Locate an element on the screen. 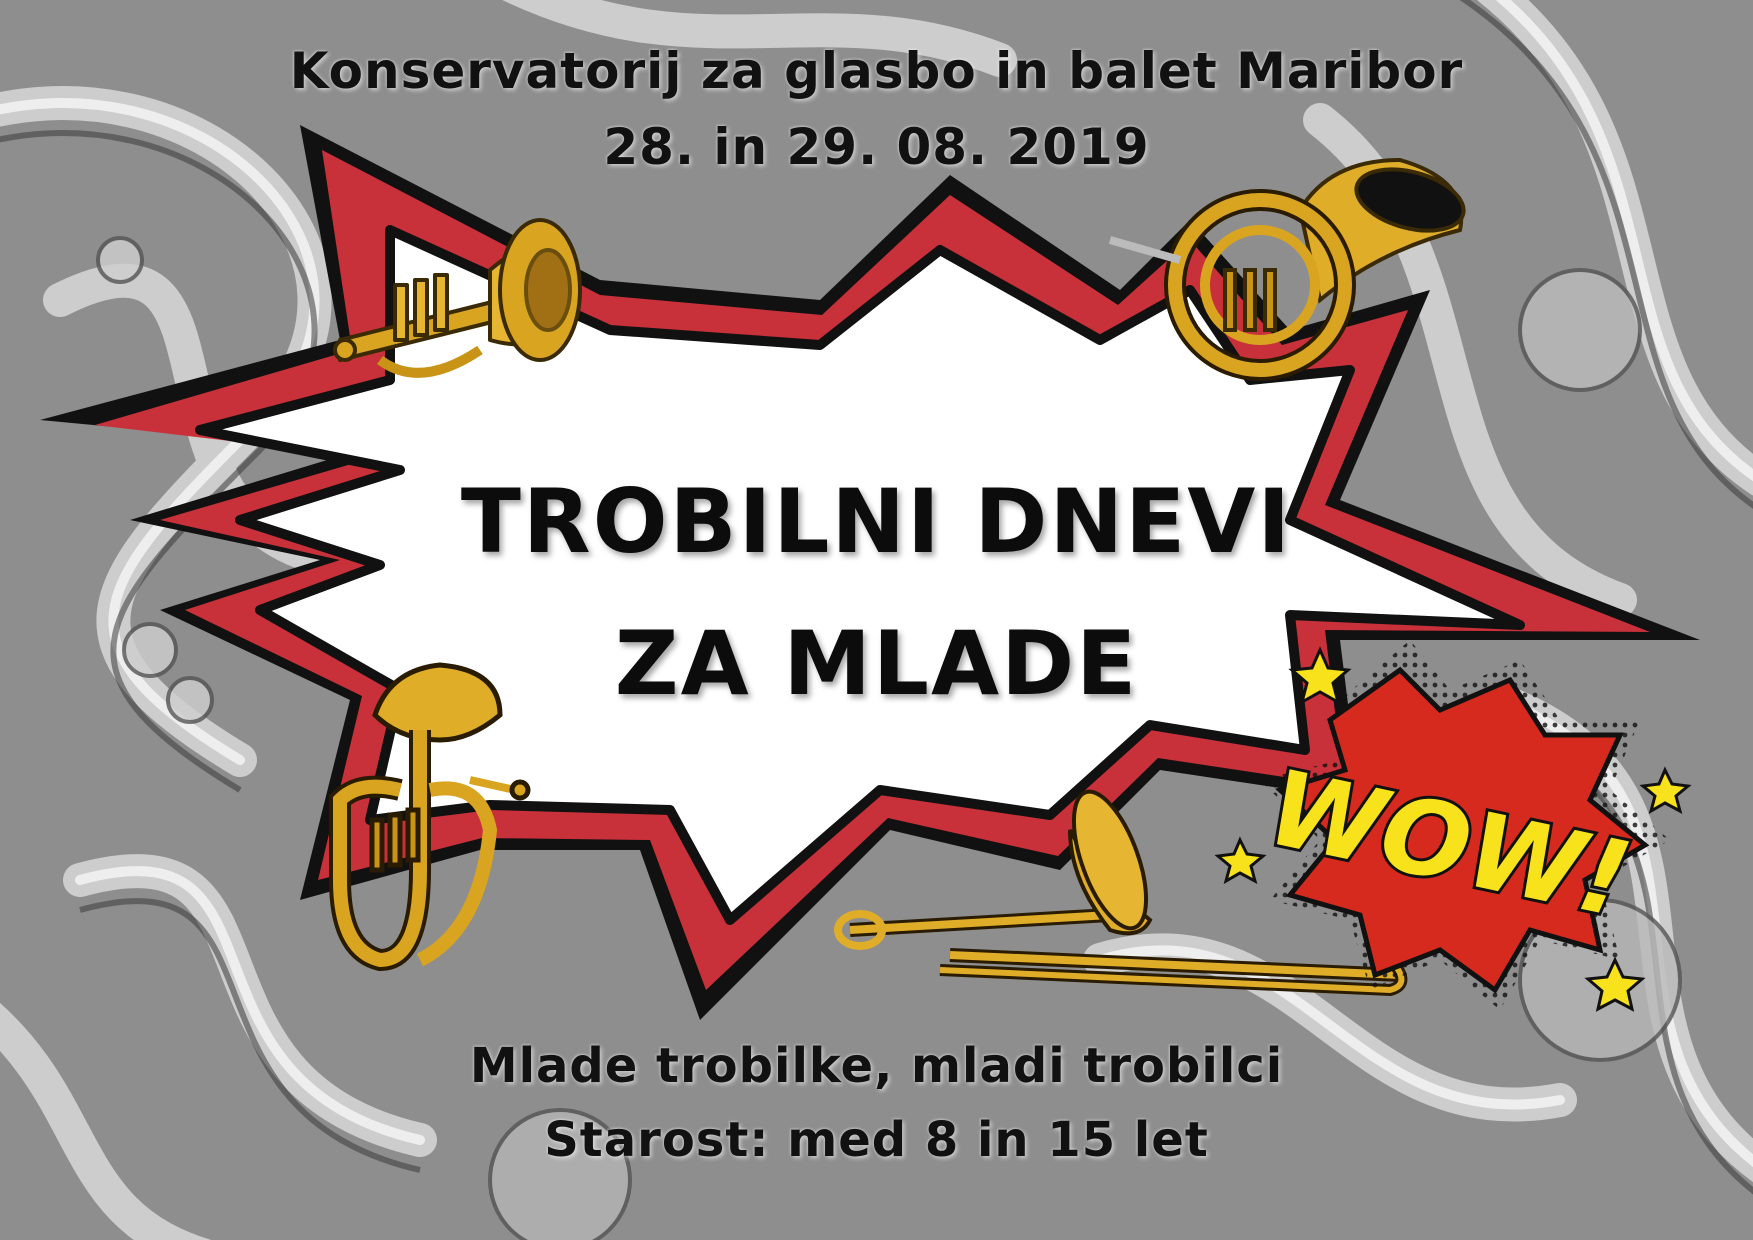 The width and height of the screenshot is (1753, 1240). header-school-name: Konservatorij za glasbo in balet Maribor is located at coordinates (876, 71).